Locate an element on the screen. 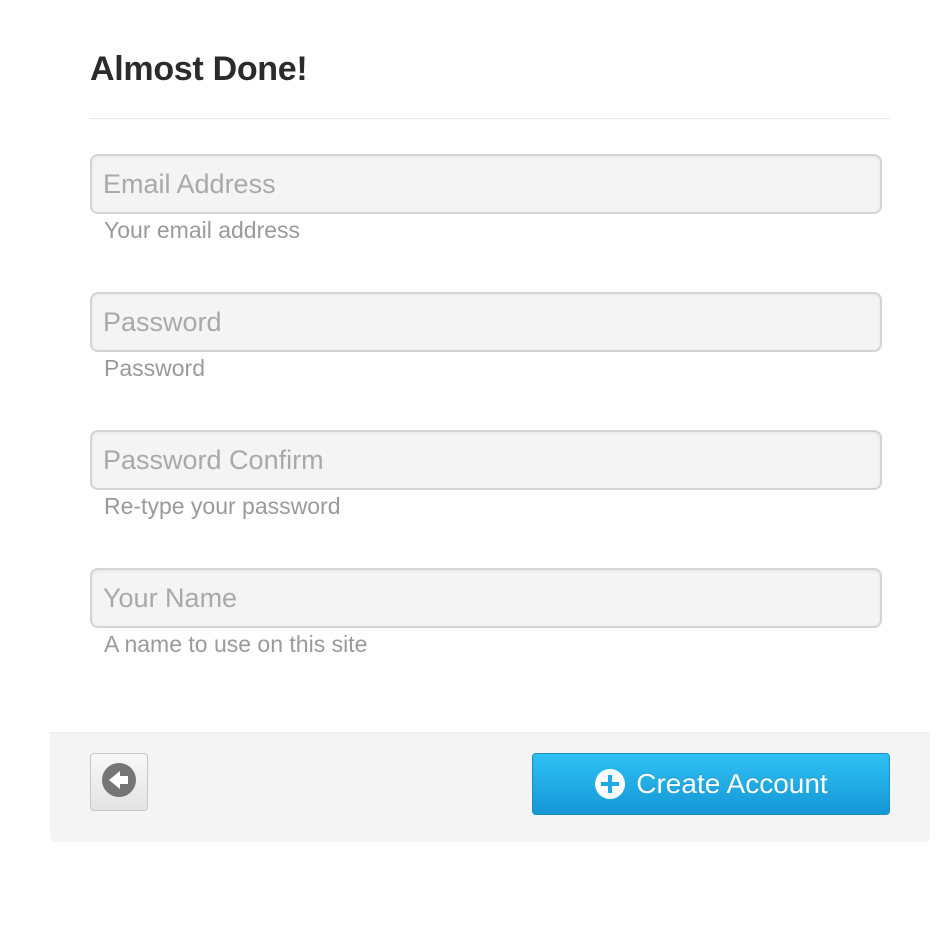  password-input is located at coordinates (486, 322).